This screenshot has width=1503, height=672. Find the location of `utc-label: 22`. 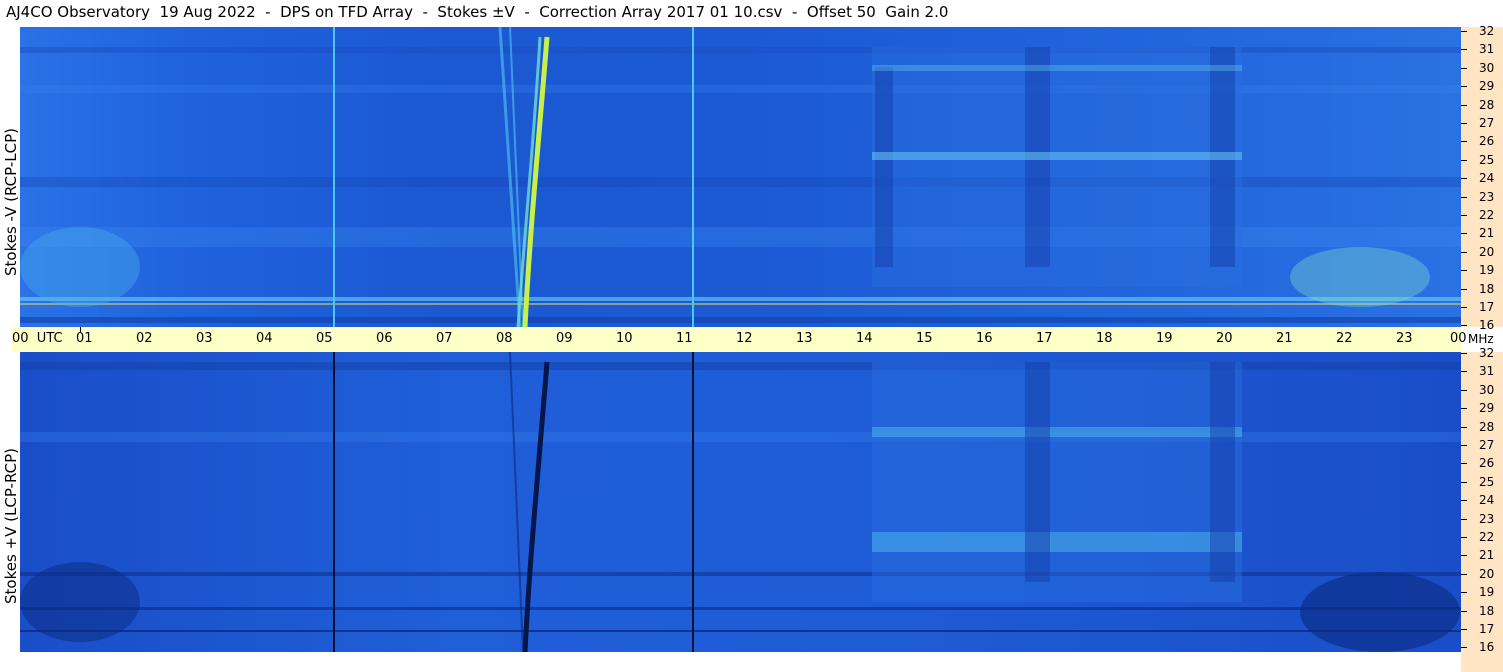

utc-label: 22 is located at coordinates (1344, 338).